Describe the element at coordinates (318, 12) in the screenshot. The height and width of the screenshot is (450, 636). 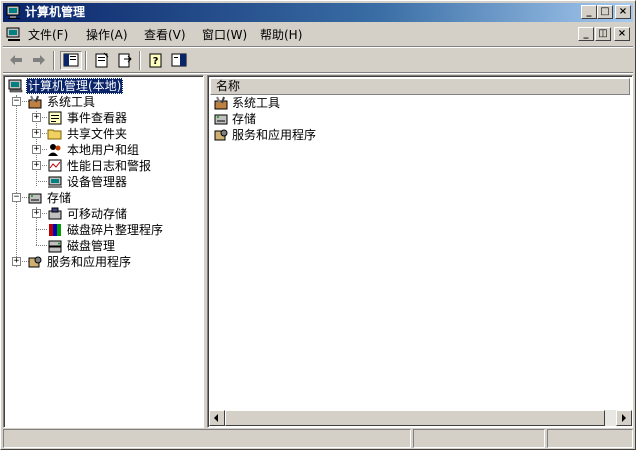
I see `title-bar: 计算机管理 _ □ ×` at that location.